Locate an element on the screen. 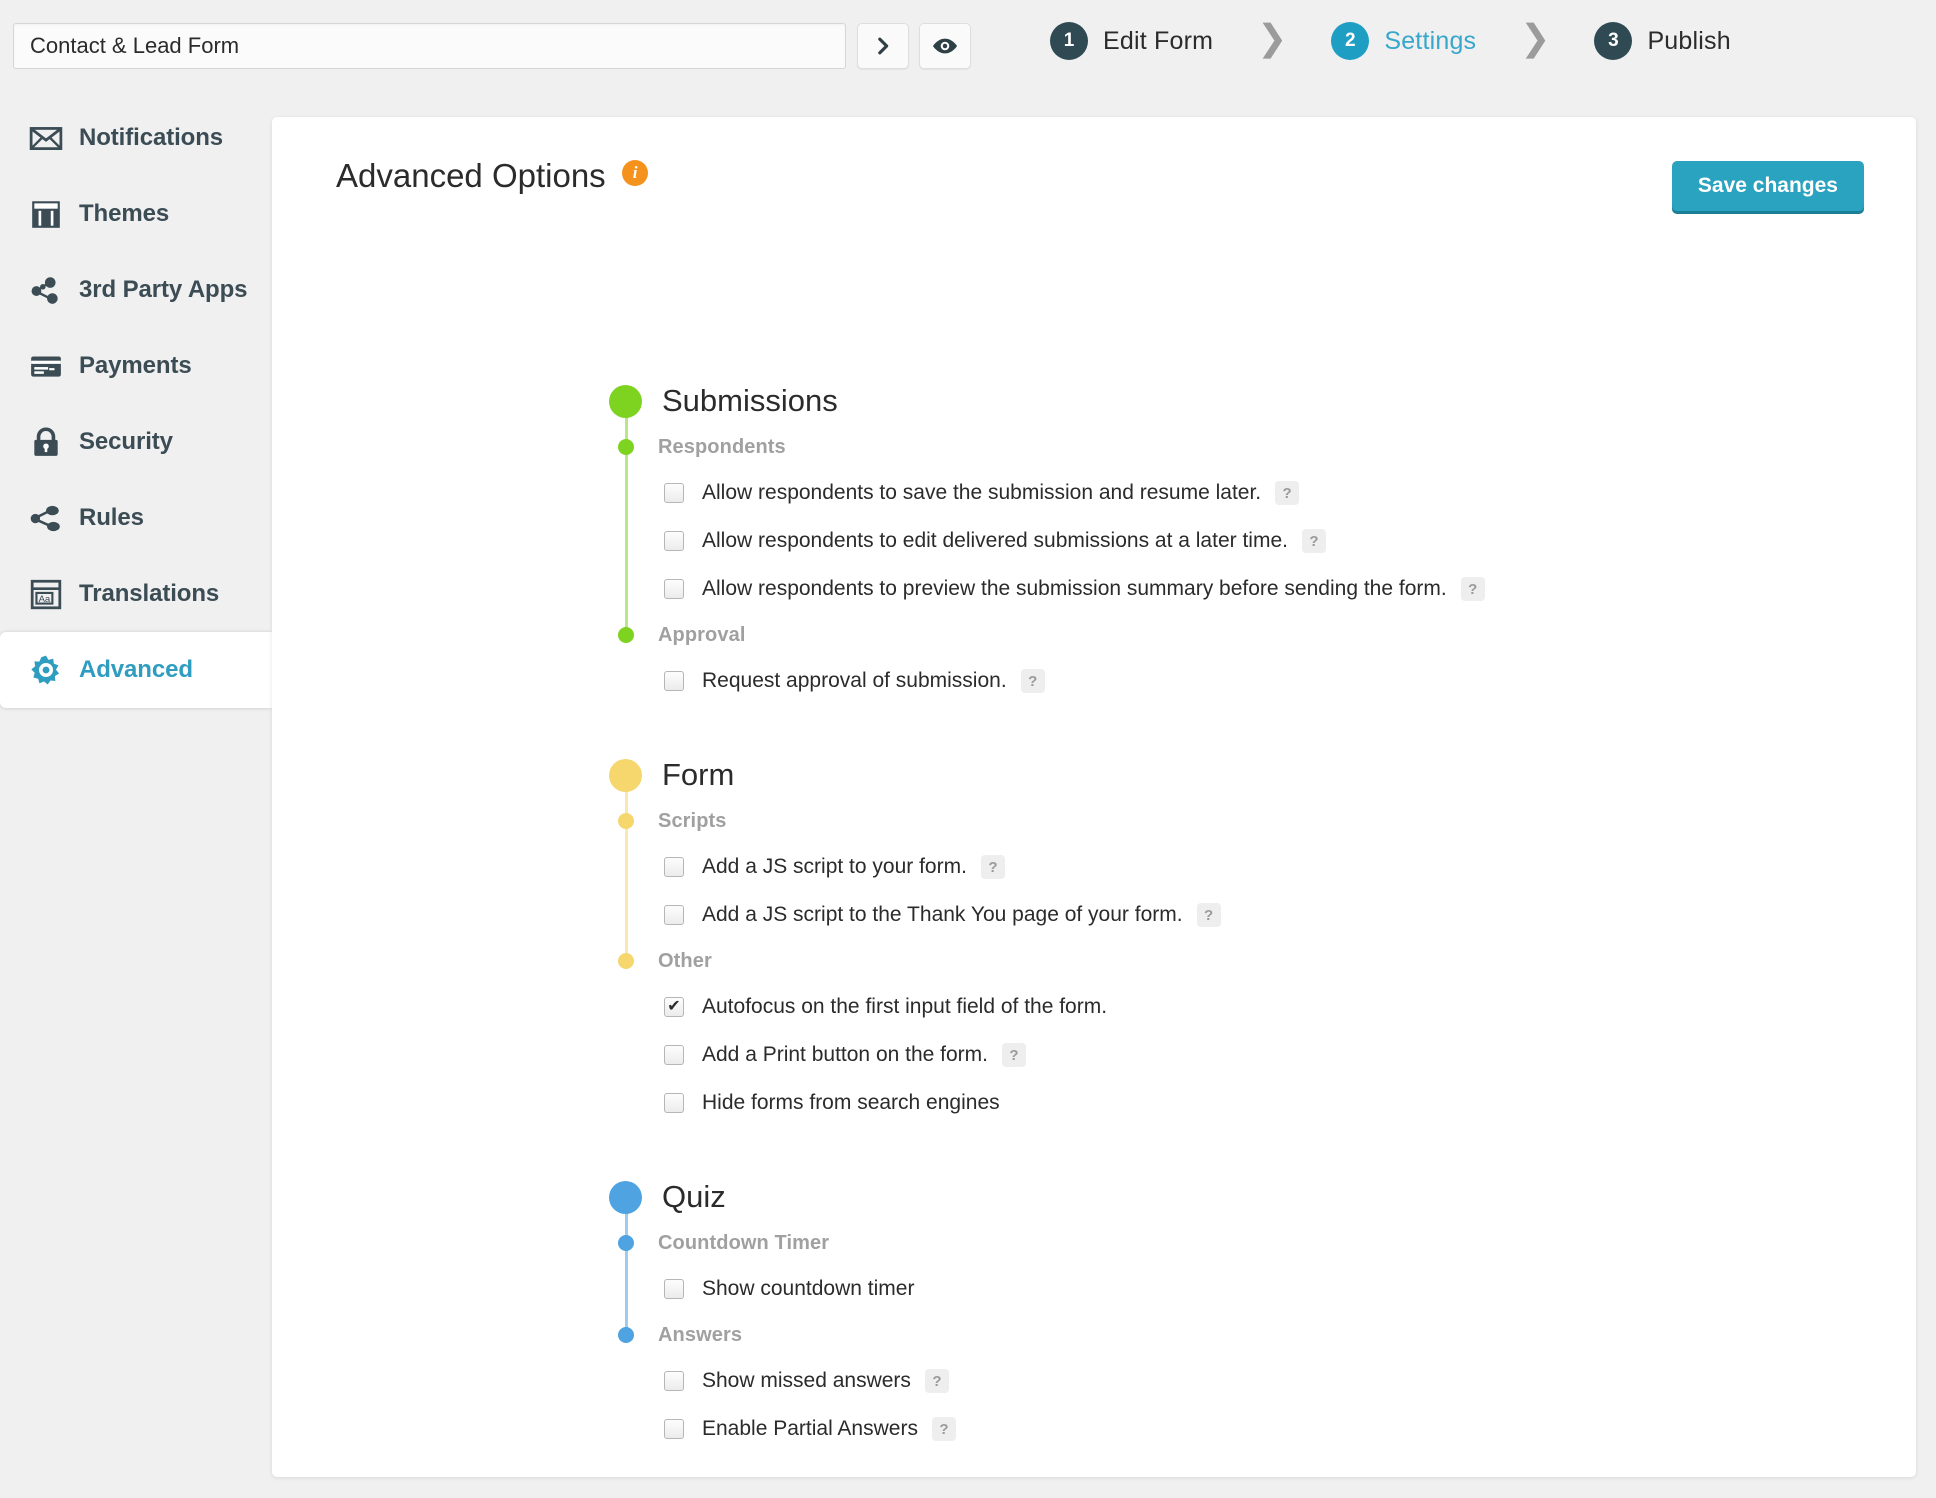 The height and width of the screenshot is (1498, 1936). step-edit-form: 1 Edit Form is located at coordinates (1131, 41).